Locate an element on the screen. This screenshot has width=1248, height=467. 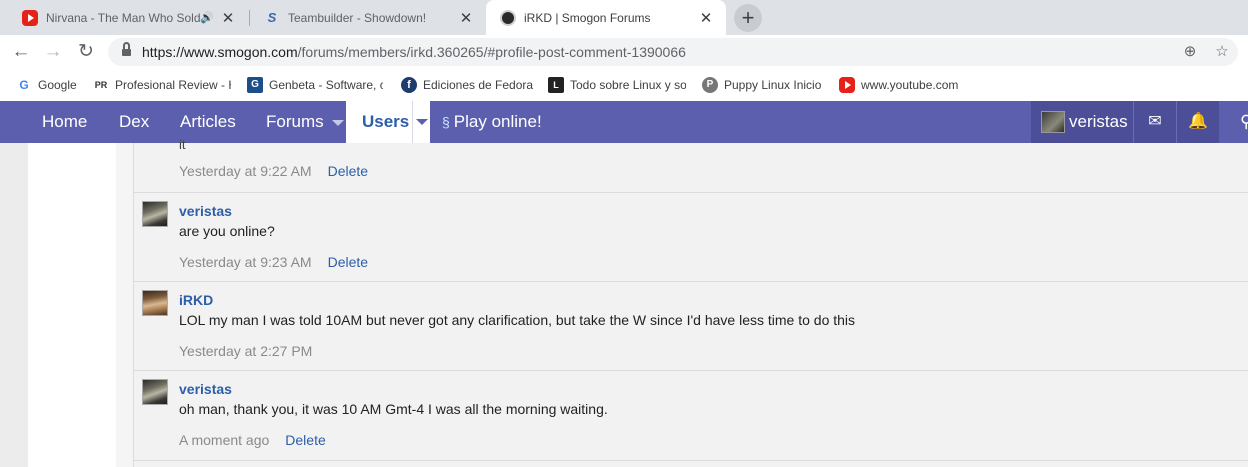
genbeta-icon: G is located at coordinates (255, 85).